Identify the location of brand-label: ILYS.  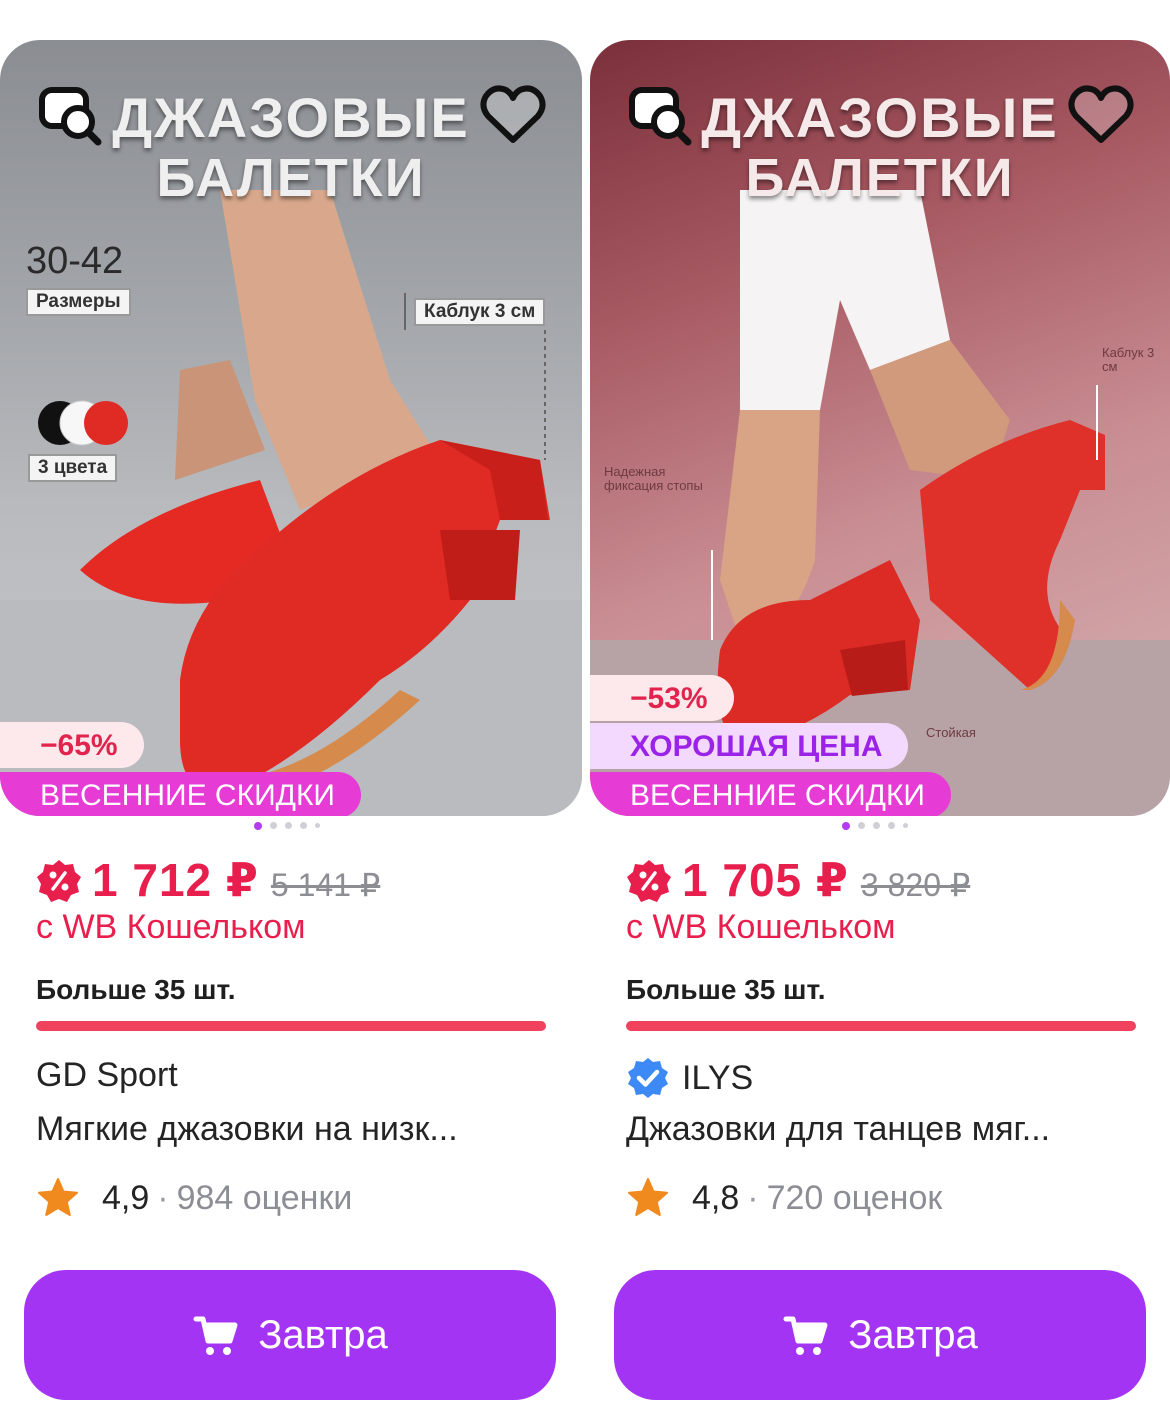
(718, 1077).